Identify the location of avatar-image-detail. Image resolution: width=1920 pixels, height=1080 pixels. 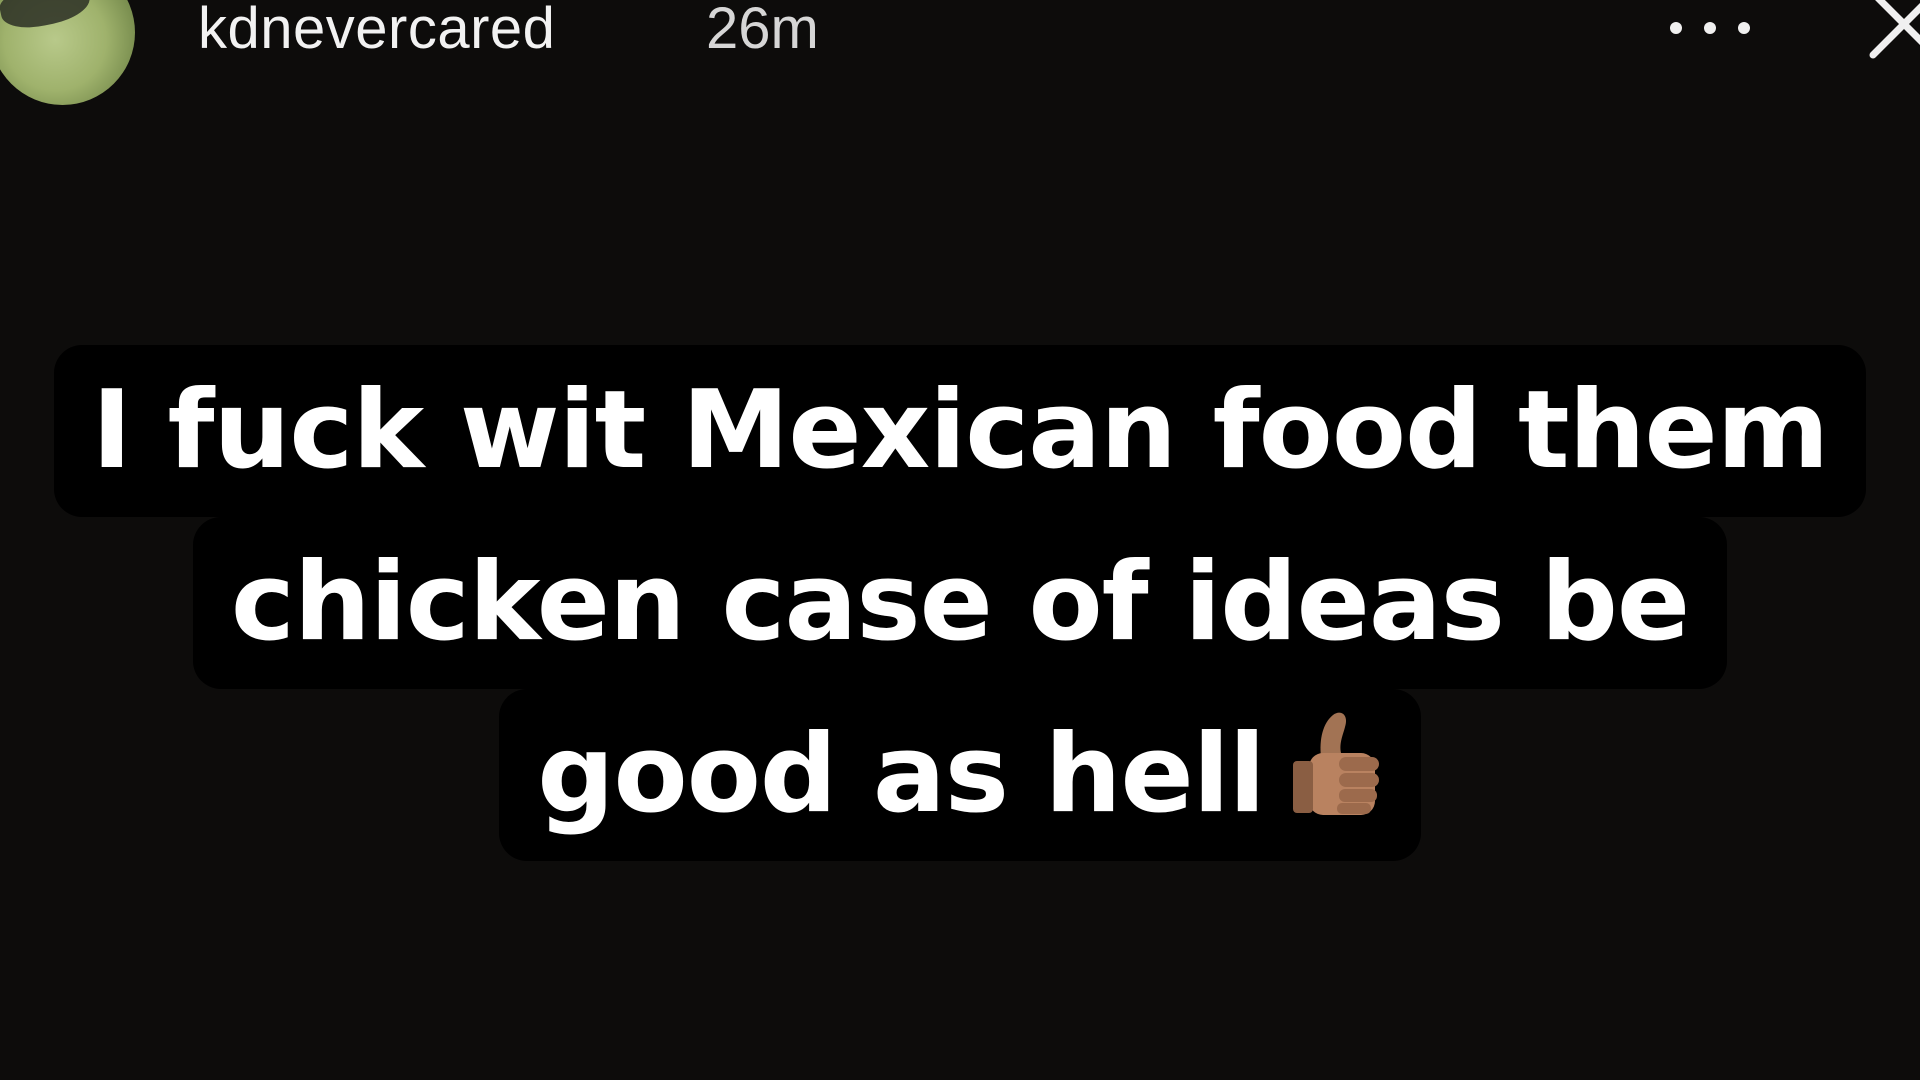
(47, 17).